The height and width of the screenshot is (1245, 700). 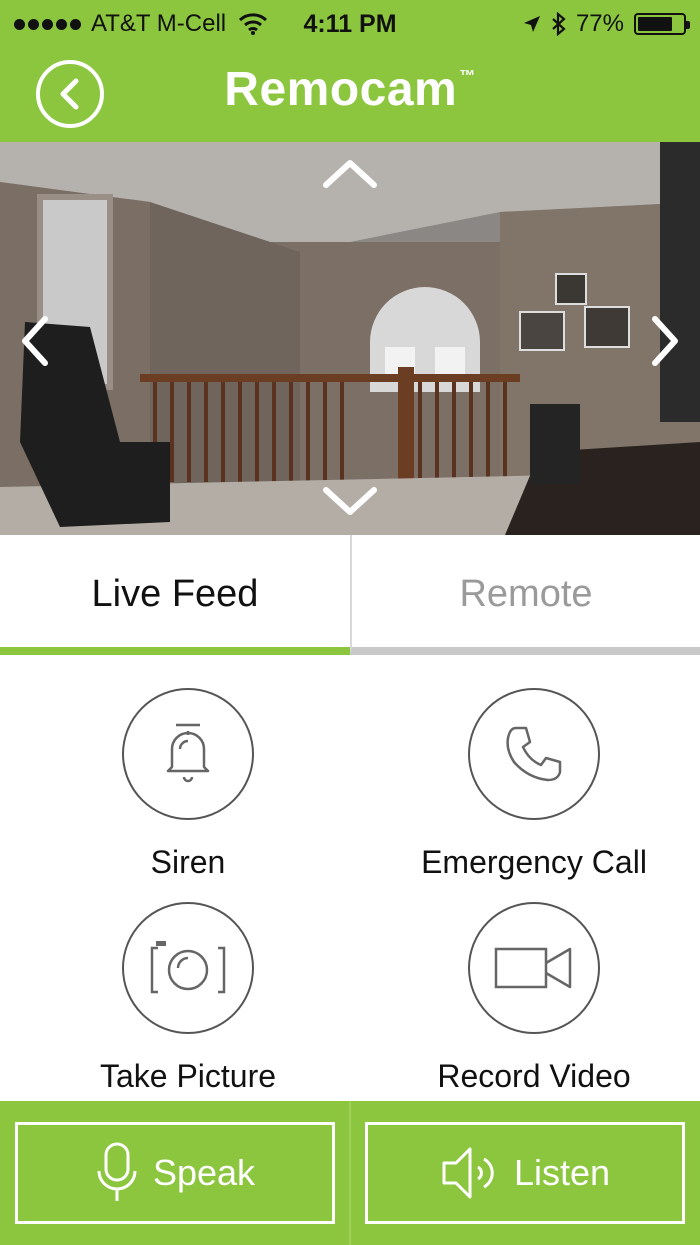 I want to click on record-video-action: Record Video, so click(x=534, y=998).